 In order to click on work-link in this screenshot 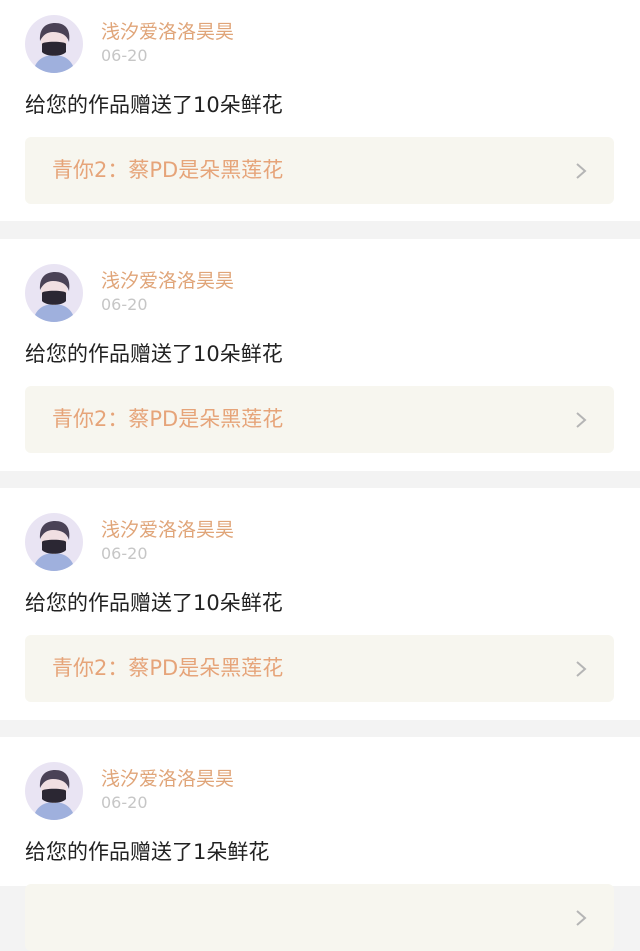, I will do `click(319, 917)`.